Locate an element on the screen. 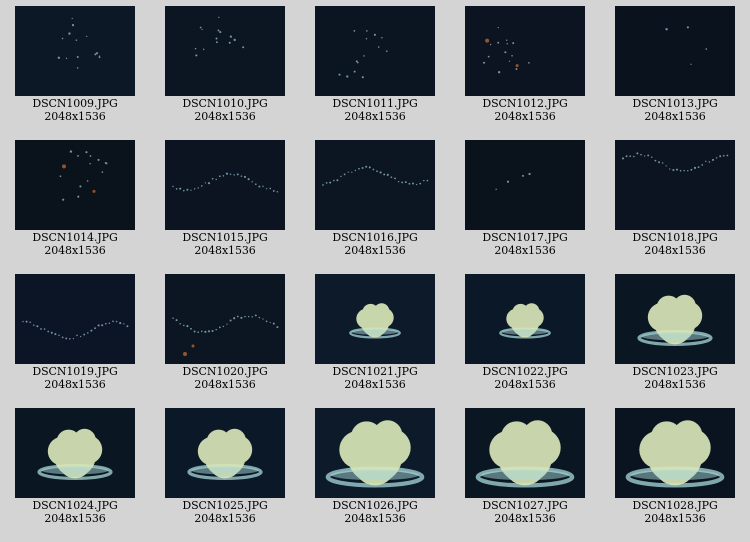  filename-label: DSCN1025.JPG is located at coordinates (225, 505).